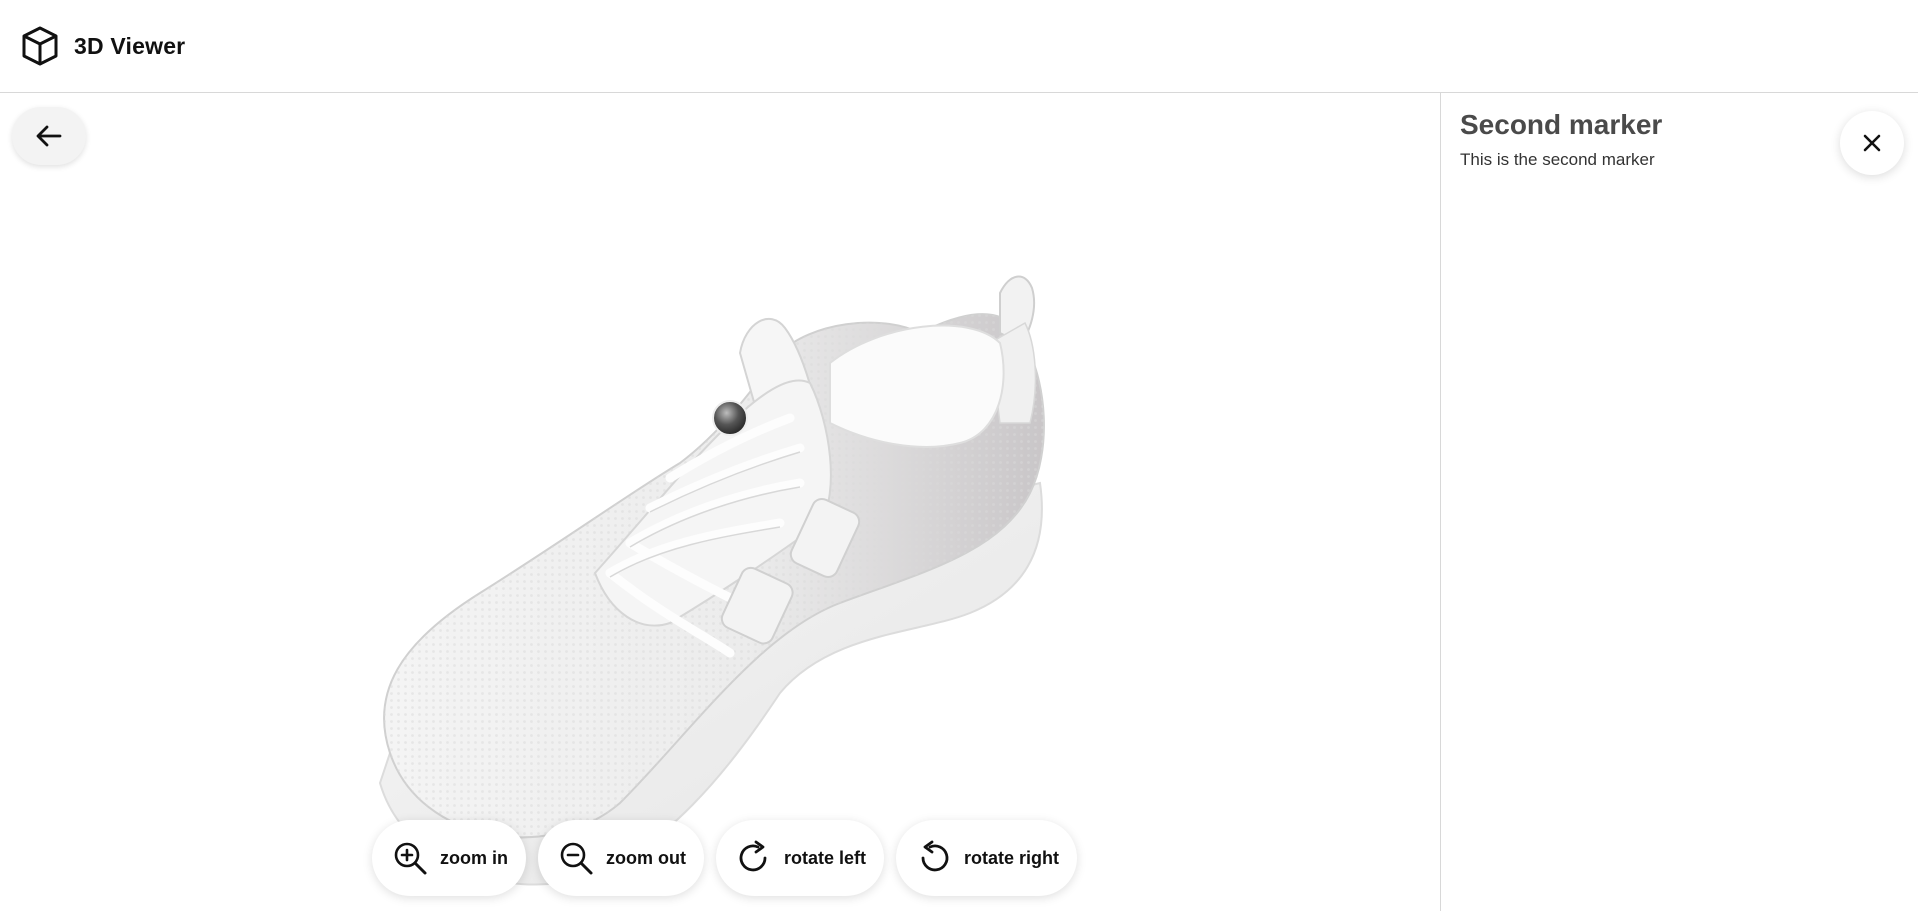 The image size is (1918, 911). Describe the element at coordinates (40, 46) in the screenshot. I see `cube-icon` at that location.